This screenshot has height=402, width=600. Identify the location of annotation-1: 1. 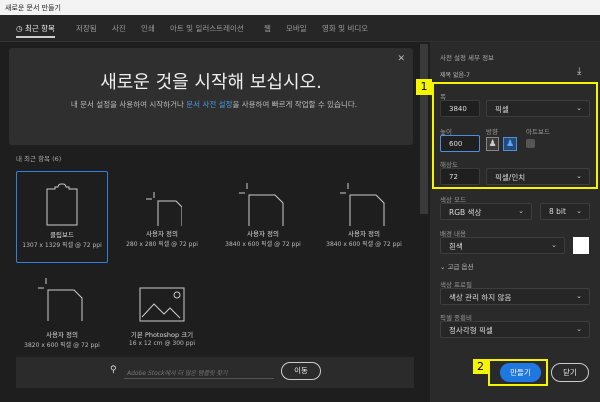
(424, 87).